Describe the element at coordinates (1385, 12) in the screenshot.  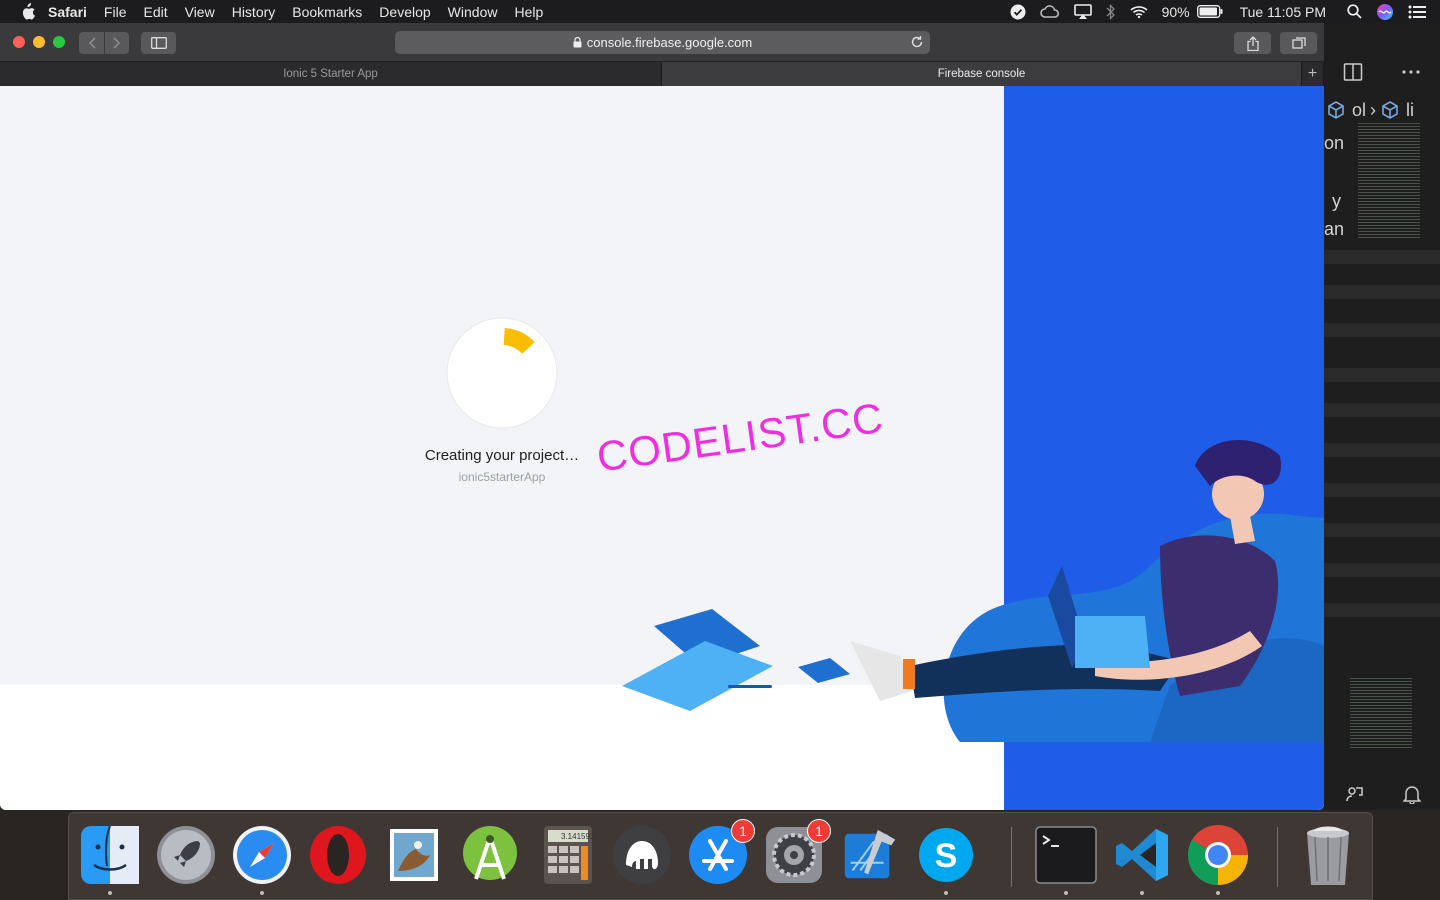
I see `siri-icon` at that location.